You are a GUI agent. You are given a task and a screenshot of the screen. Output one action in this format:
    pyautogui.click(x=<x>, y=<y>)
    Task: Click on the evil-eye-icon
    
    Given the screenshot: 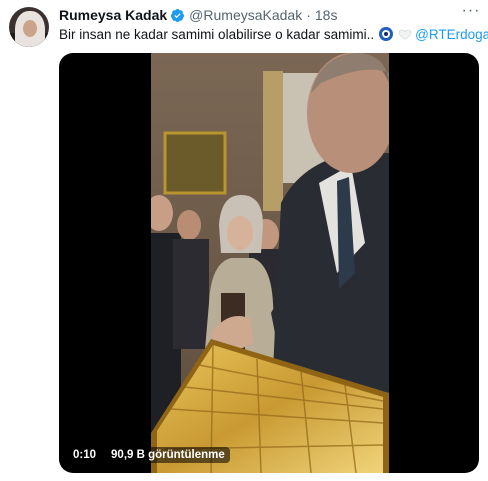 What is the action you would take?
    pyautogui.click(x=386, y=34)
    